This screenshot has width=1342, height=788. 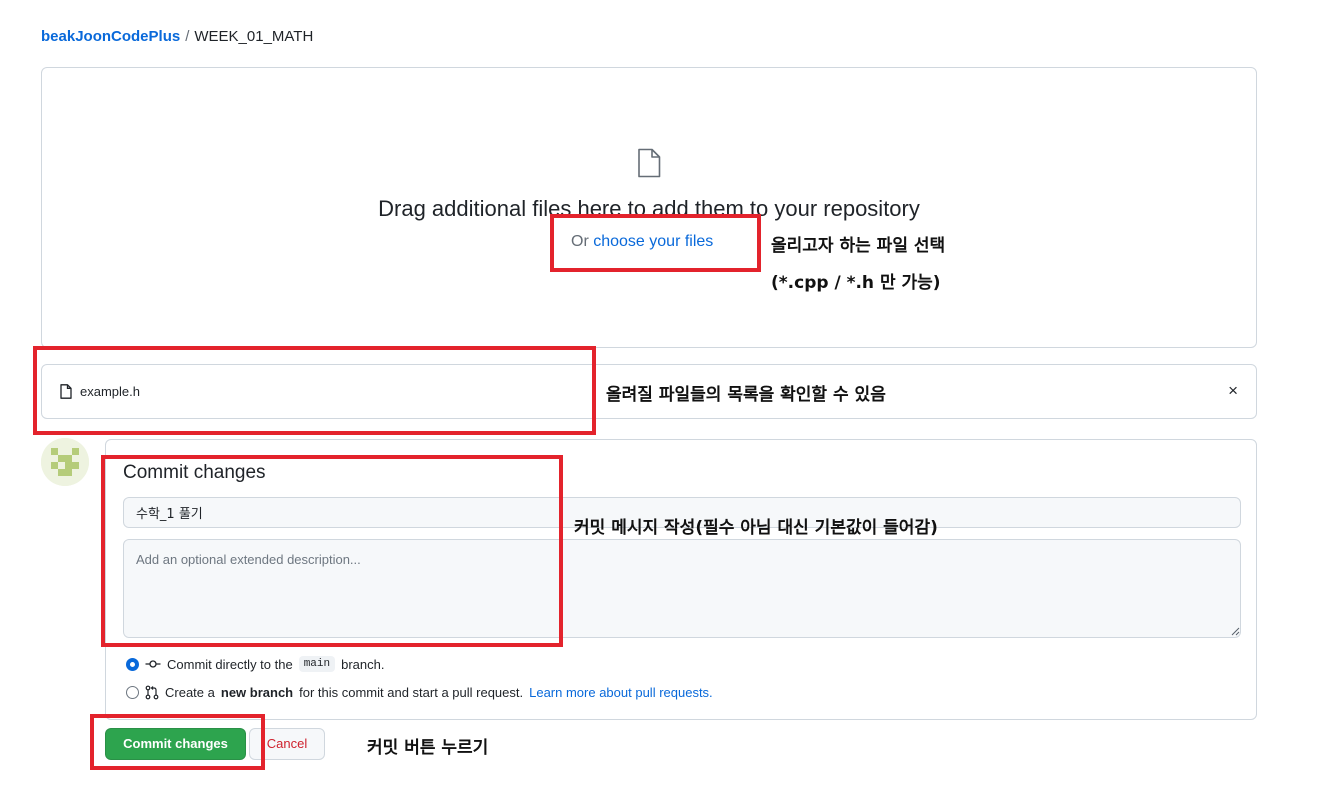 I want to click on create-branch-bold: new branch, so click(x=257, y=692).